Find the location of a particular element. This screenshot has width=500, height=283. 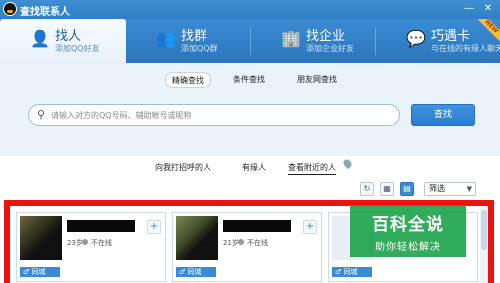

age-label: 23岁 is located at coordinates (75, 243).